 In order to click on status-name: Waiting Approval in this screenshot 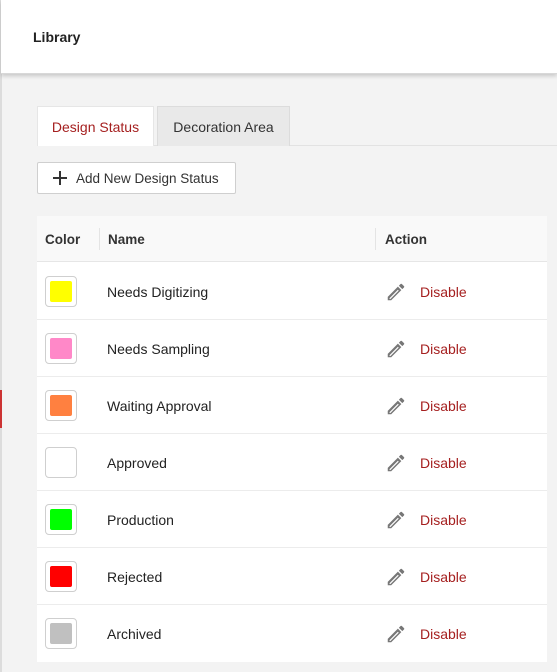, I will do `click(159, 405)`.